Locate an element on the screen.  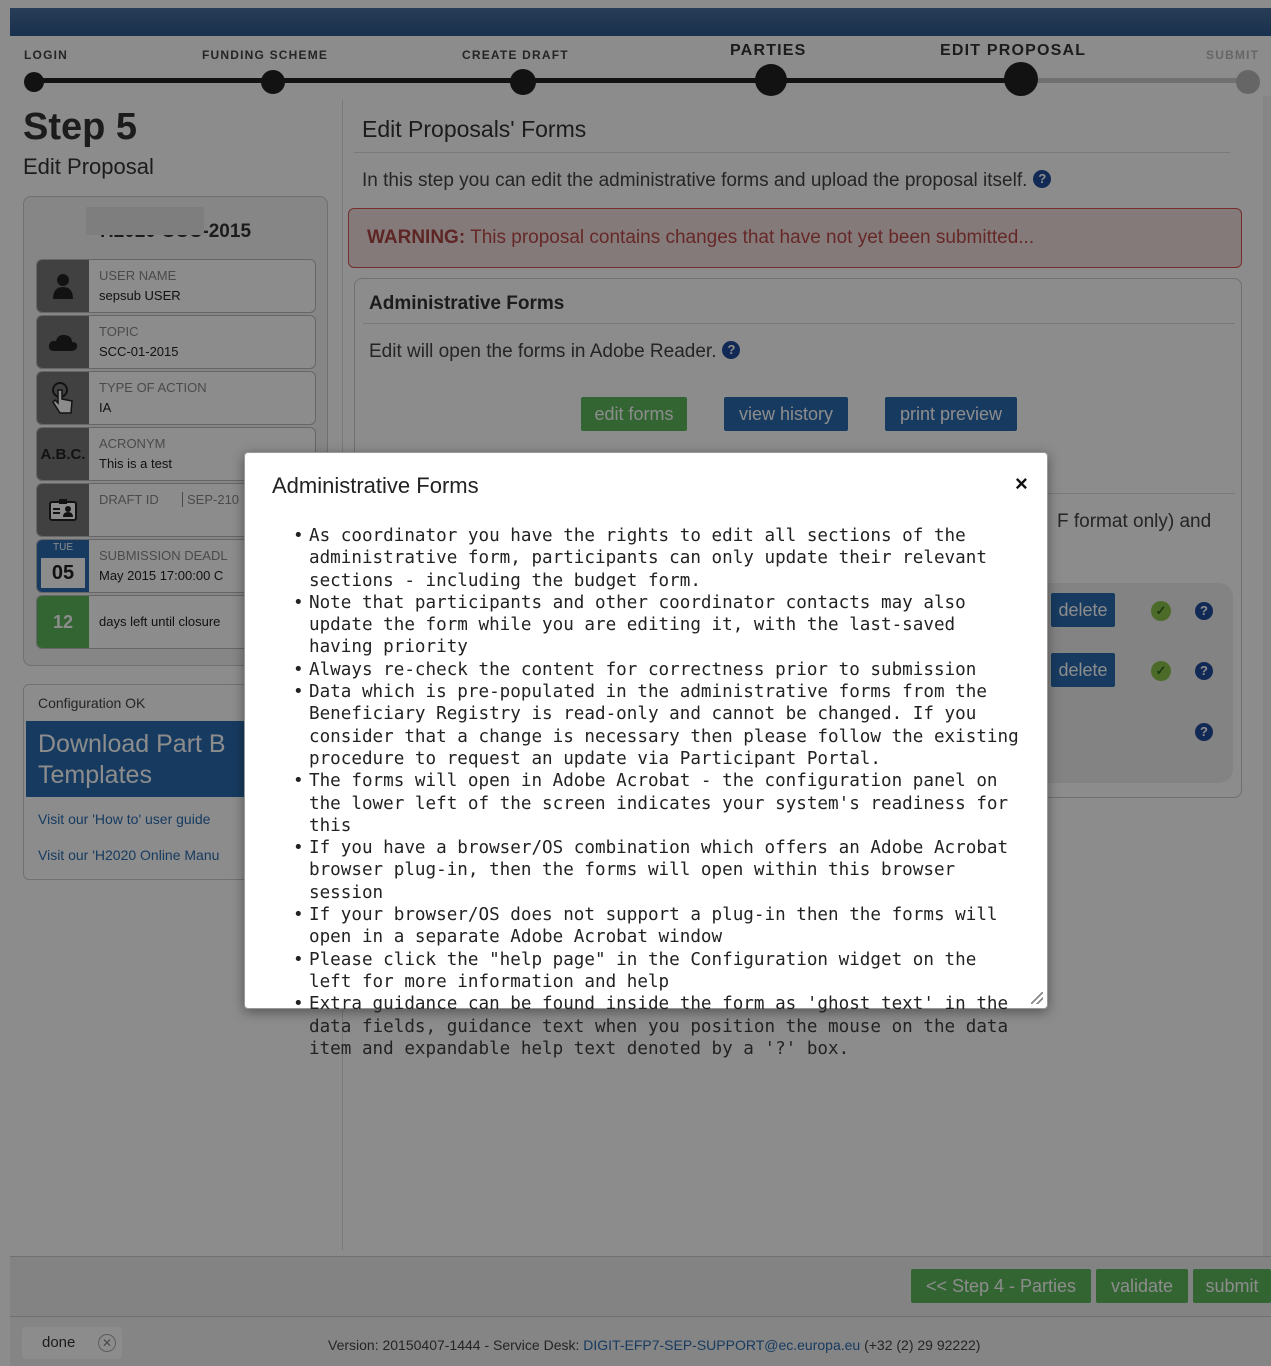
close-icon: × is located at coordinates (1021, 484).